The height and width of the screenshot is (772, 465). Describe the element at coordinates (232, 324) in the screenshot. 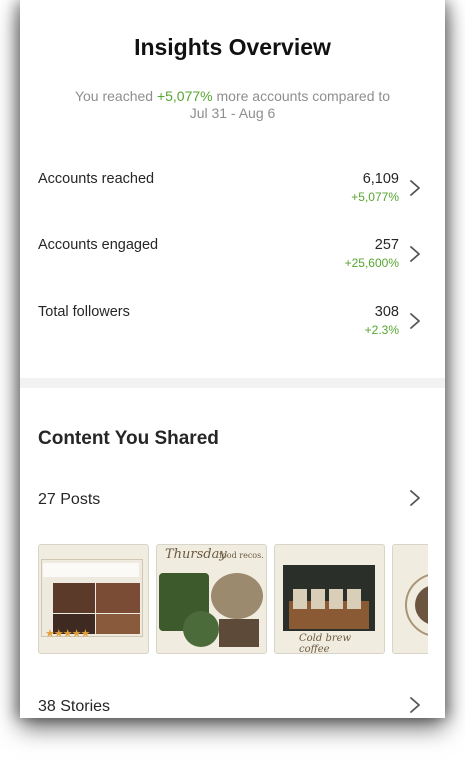

I see `metric-total-followers: Total followers 308 +2.3%` at that location.